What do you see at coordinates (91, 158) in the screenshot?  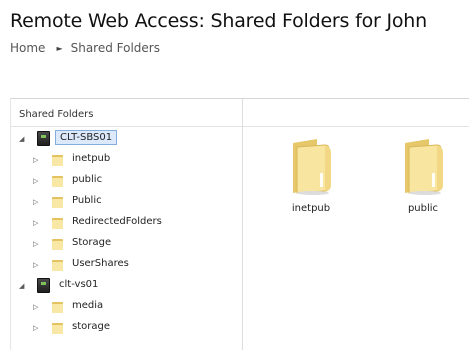 I see `tree-folder-label: inetpub` at bounding box center [91, 158].